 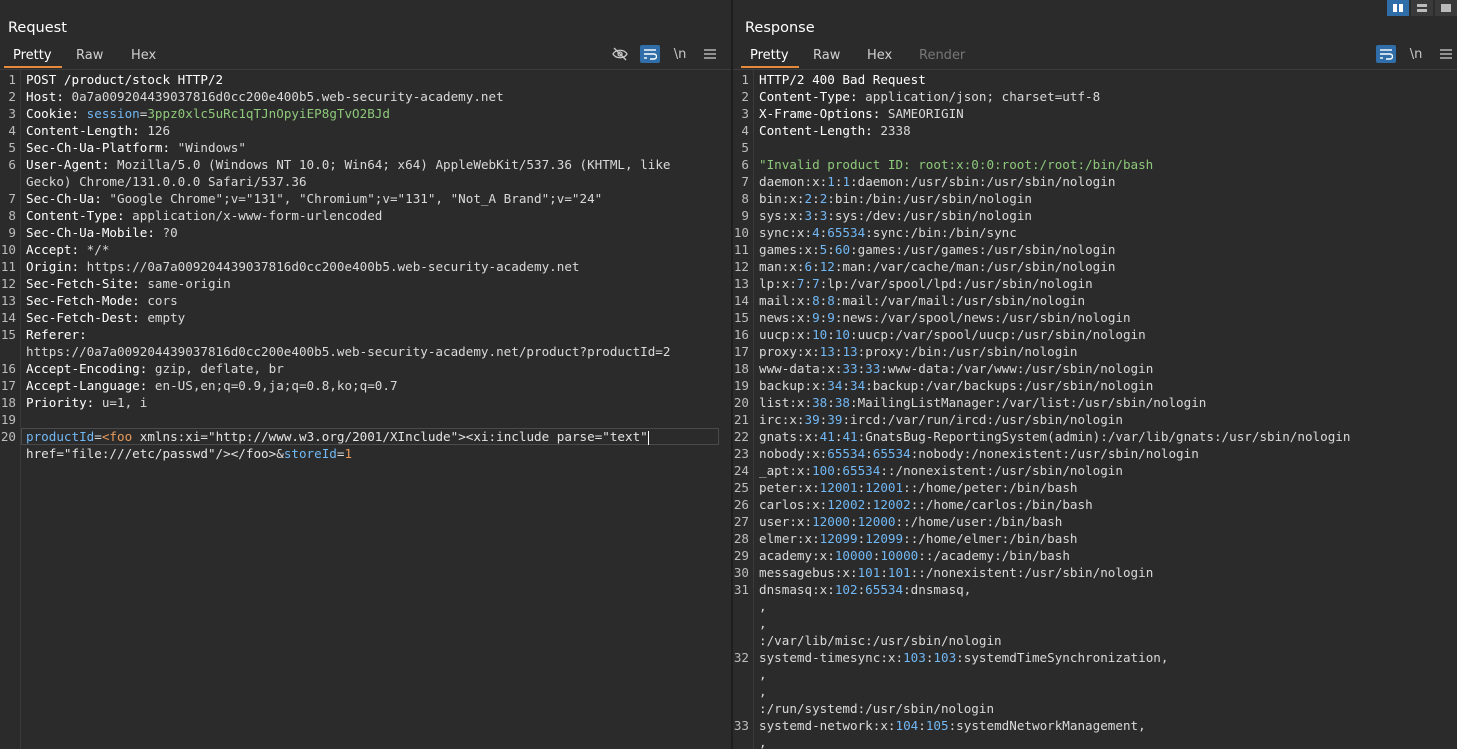 What do you see at coordinates (820, 130) in the screenshot?
I see `code-token: Content-Length:` at bounding box center [820, 130].